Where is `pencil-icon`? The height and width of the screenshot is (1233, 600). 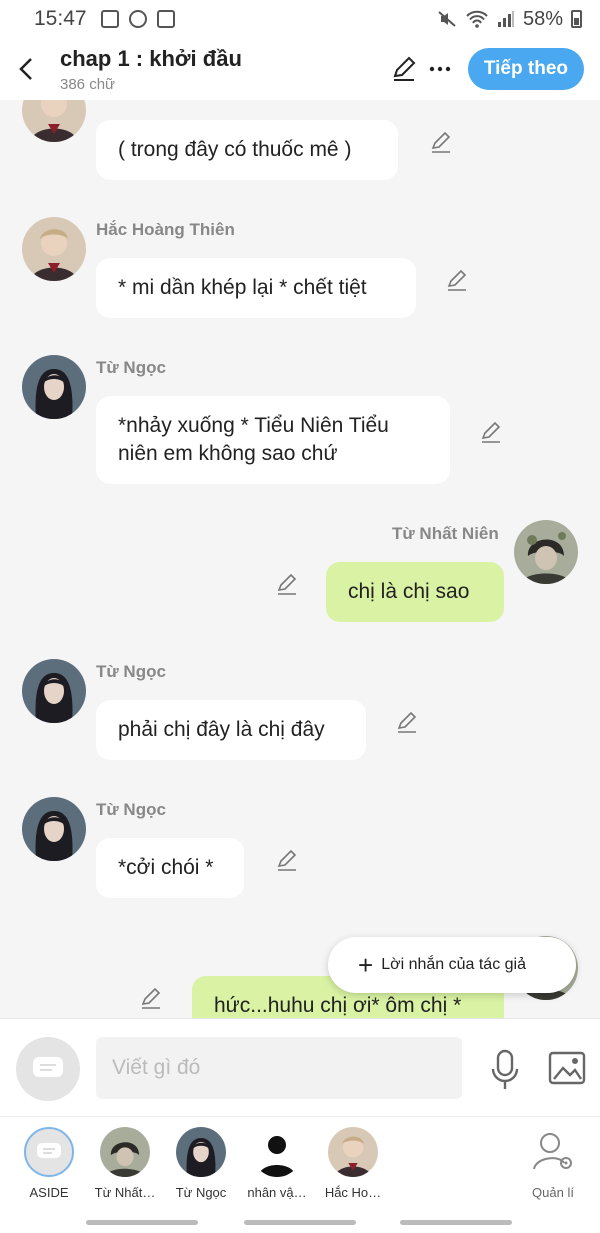
pencil-icon is located at coordinates (404, 68).